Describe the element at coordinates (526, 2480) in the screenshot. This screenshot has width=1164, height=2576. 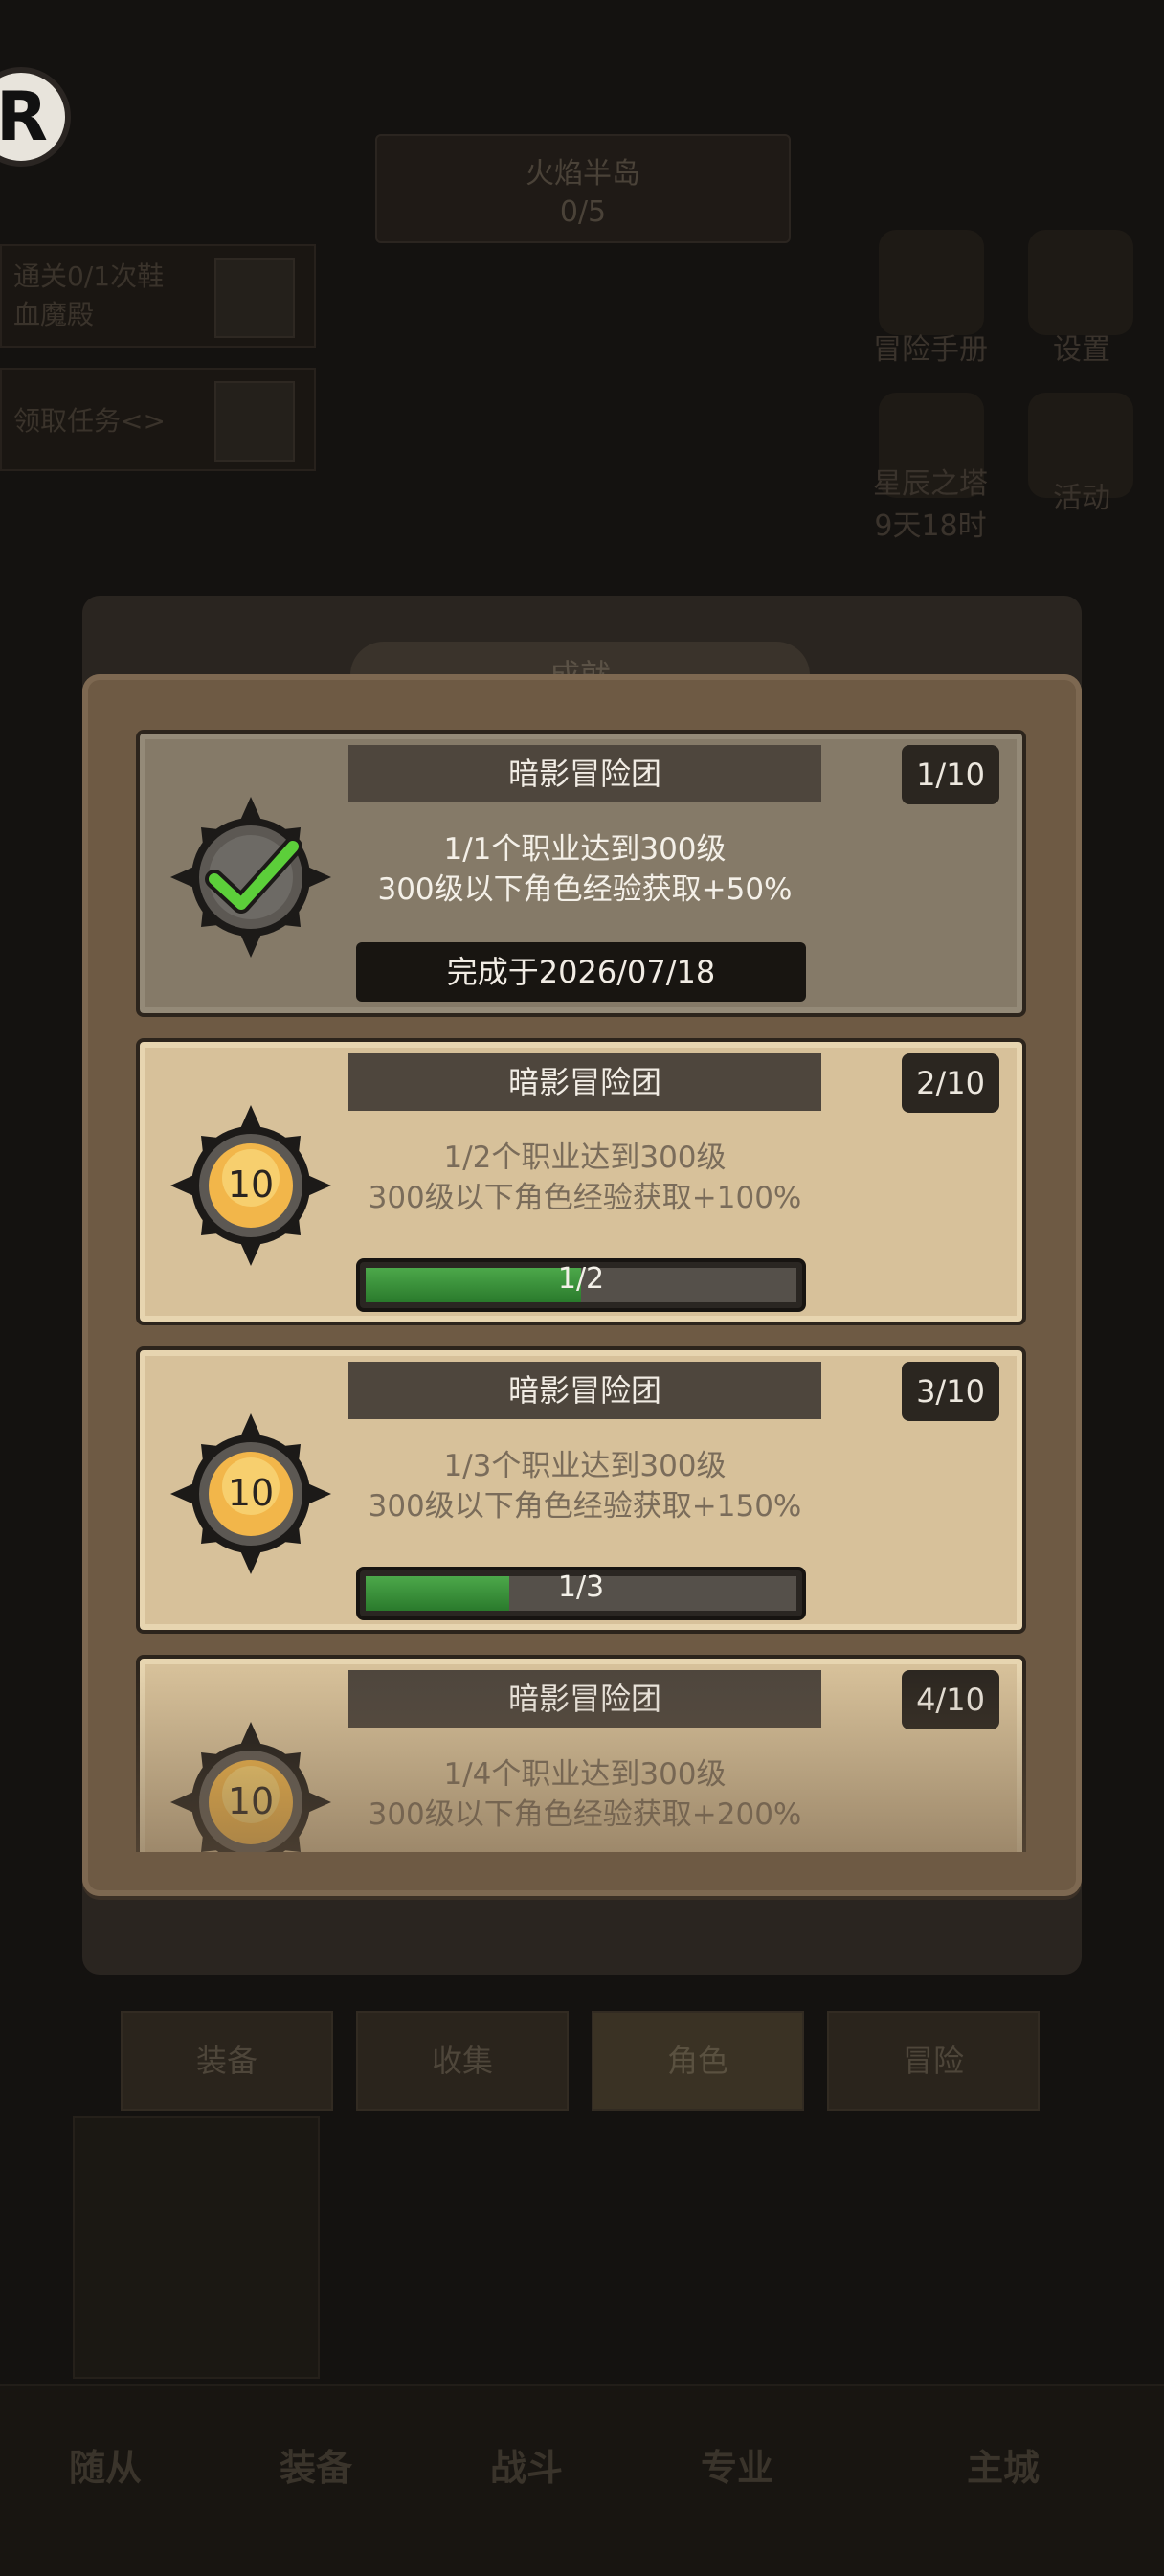
I see `nav-battle: 战斗` at that location.